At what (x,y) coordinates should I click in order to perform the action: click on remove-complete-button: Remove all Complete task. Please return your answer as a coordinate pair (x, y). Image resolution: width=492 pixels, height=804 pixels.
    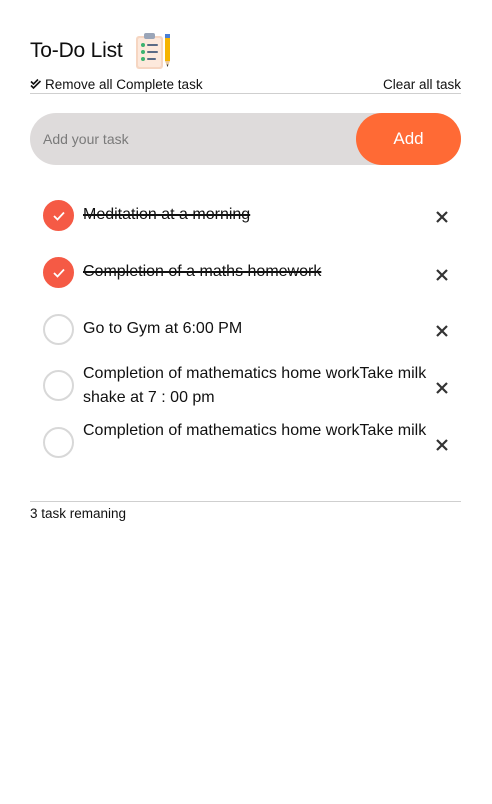
    Looking at the image, I should click on (116, 84).